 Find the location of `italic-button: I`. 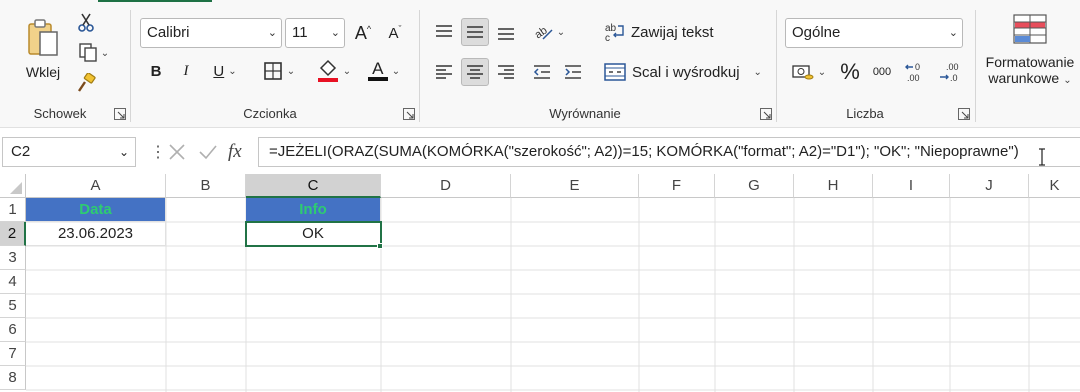

italic-button: I is located at coordinates (186, 71).